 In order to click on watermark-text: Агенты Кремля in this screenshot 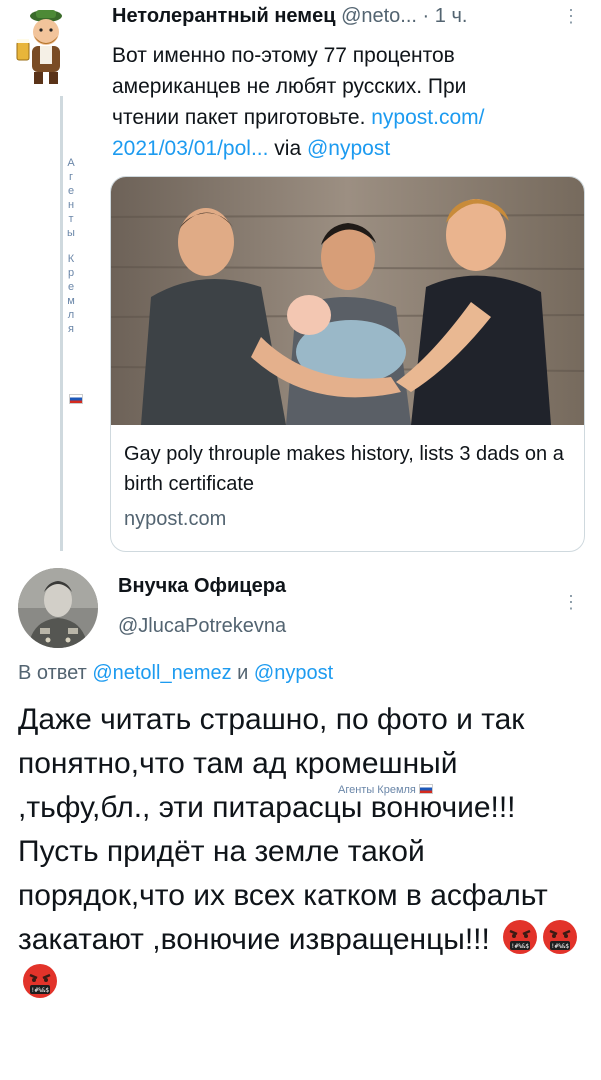, I will do `click(377, 790)`.